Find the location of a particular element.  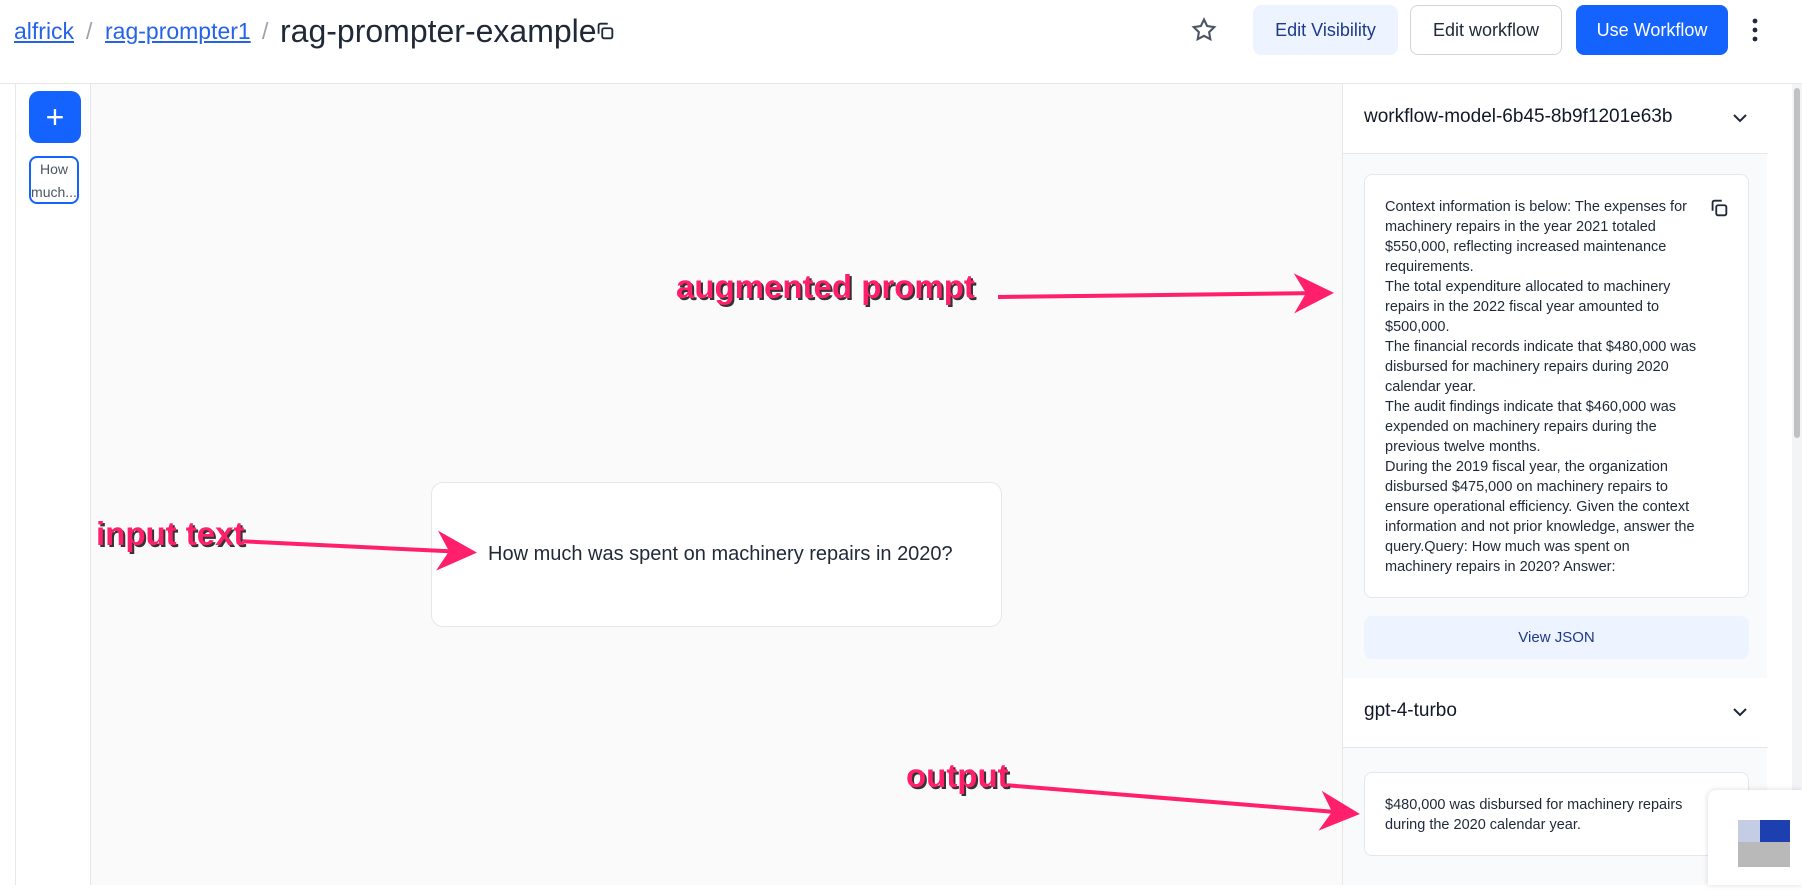

page-title: rag-prompter-example is located at coordinates (438, 31).